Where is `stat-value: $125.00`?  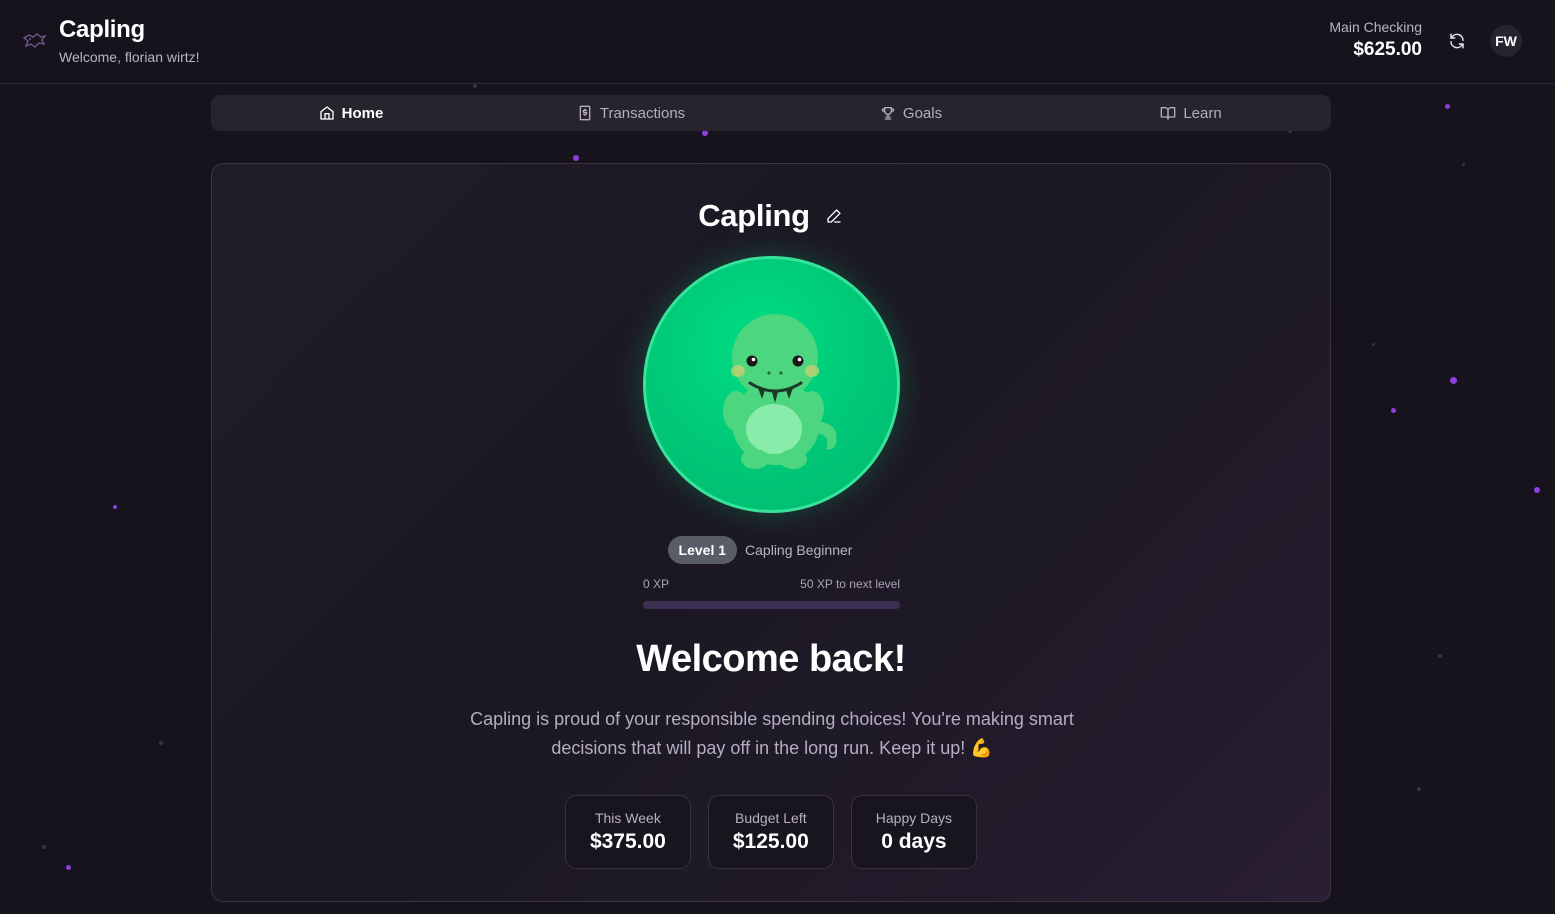 stat-value: $125.00 is located at coordinates (770, 841).